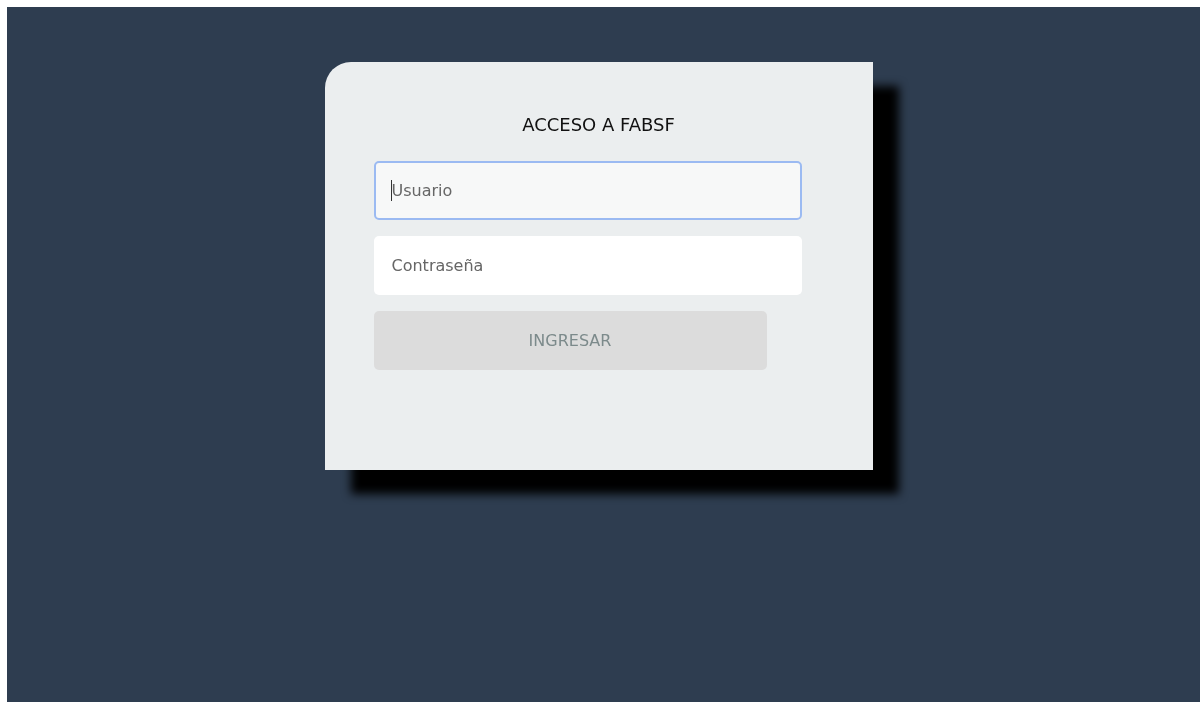  Describe the element at coordinates (587, 190) in the screenshot. I see `username-field: Usuario` at that location.